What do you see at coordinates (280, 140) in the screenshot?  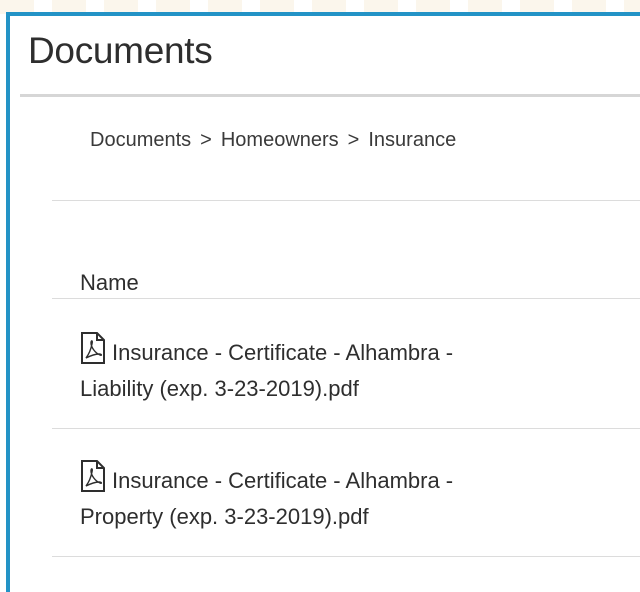 I see `breadcrumb-item-homeowners: Homeowners` at bounding box center [280, 140].